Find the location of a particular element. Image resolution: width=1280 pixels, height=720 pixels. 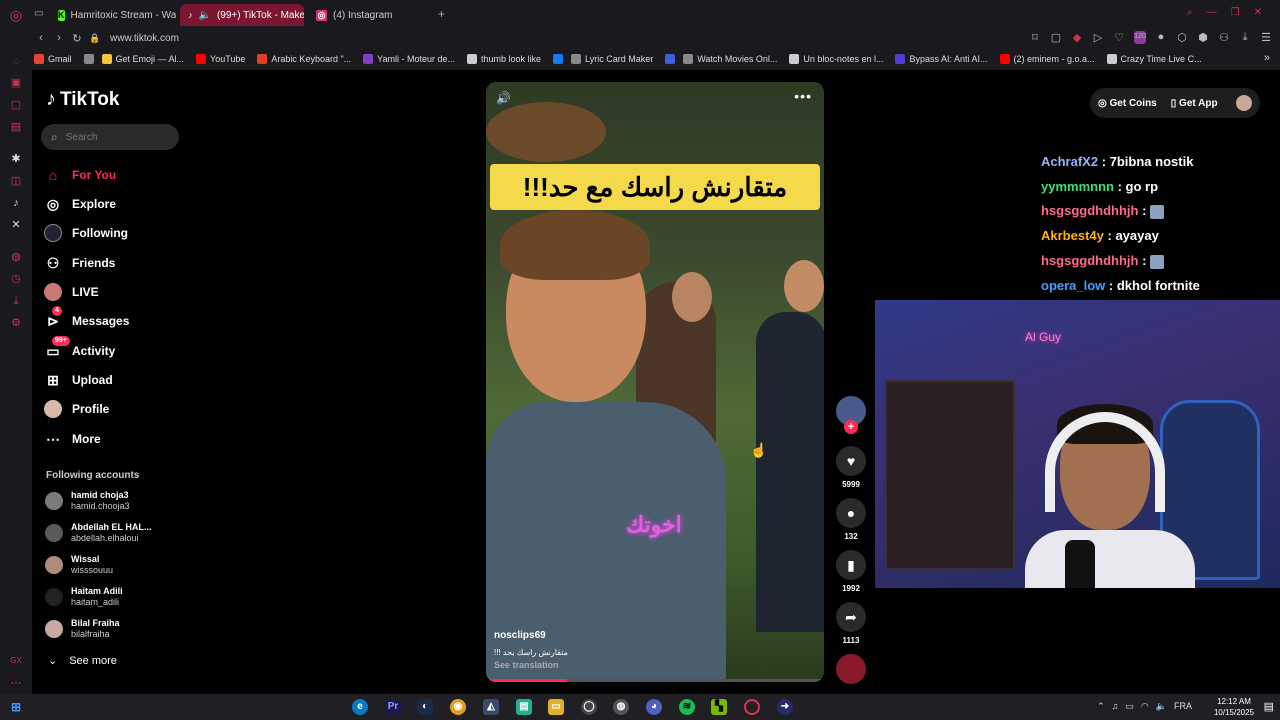

save-action: ▮ 1992 is located at coordinates (851, 571).